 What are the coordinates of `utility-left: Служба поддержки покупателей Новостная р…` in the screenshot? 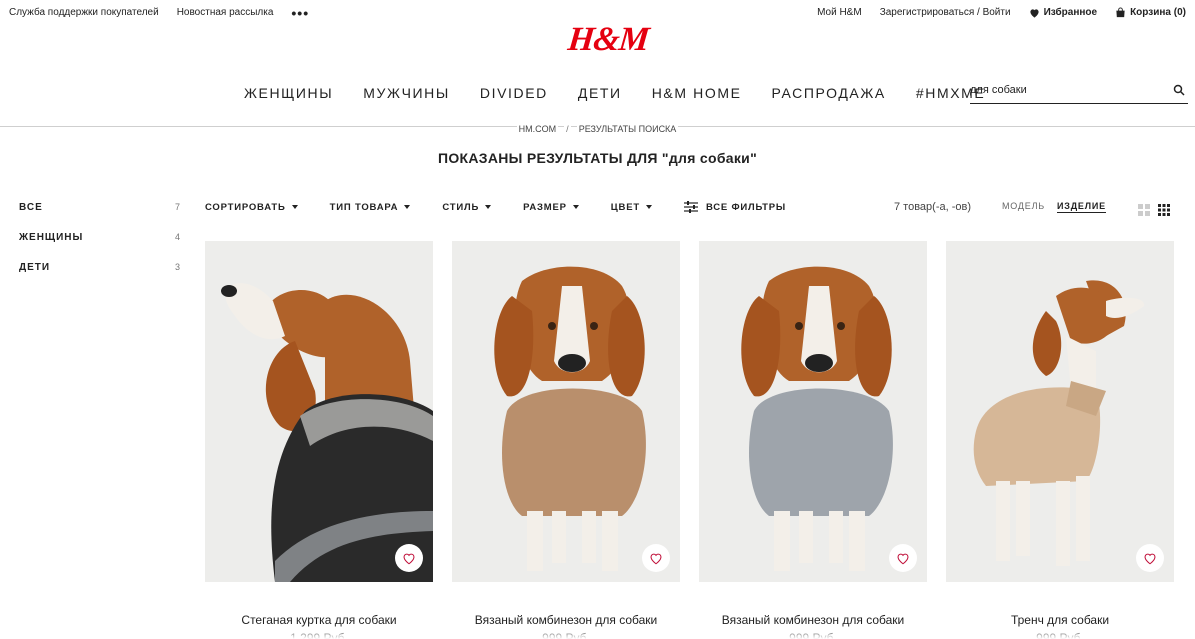 It's located at (159, 13).